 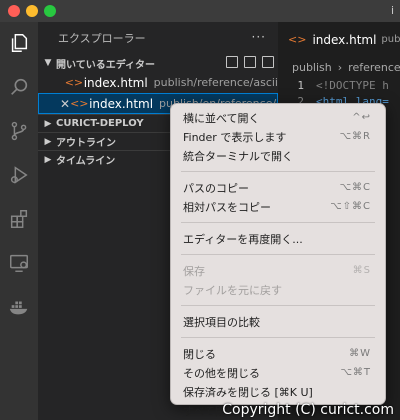 What do you see at coordinates (221, 322) in the screenshot?
I see `menu-item-label: 選択項目の比較` at bounding box center [221, 322].